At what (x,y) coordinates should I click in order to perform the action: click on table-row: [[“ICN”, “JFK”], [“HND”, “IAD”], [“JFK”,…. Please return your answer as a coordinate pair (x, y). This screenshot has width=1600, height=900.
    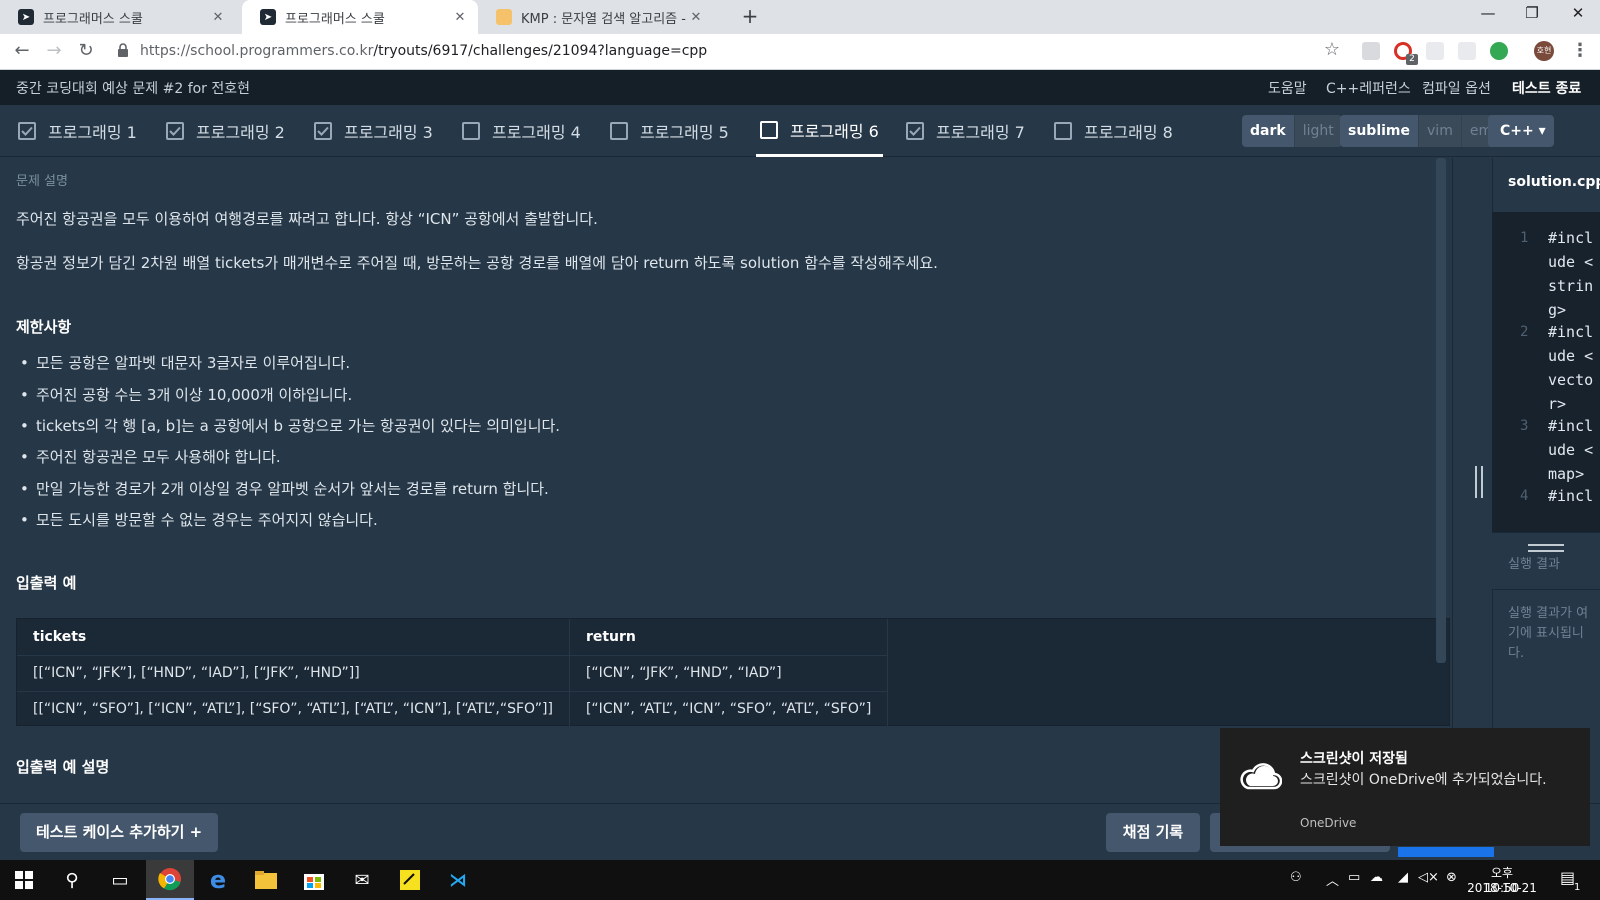
    Looking at the image, I should click on (453, 673).